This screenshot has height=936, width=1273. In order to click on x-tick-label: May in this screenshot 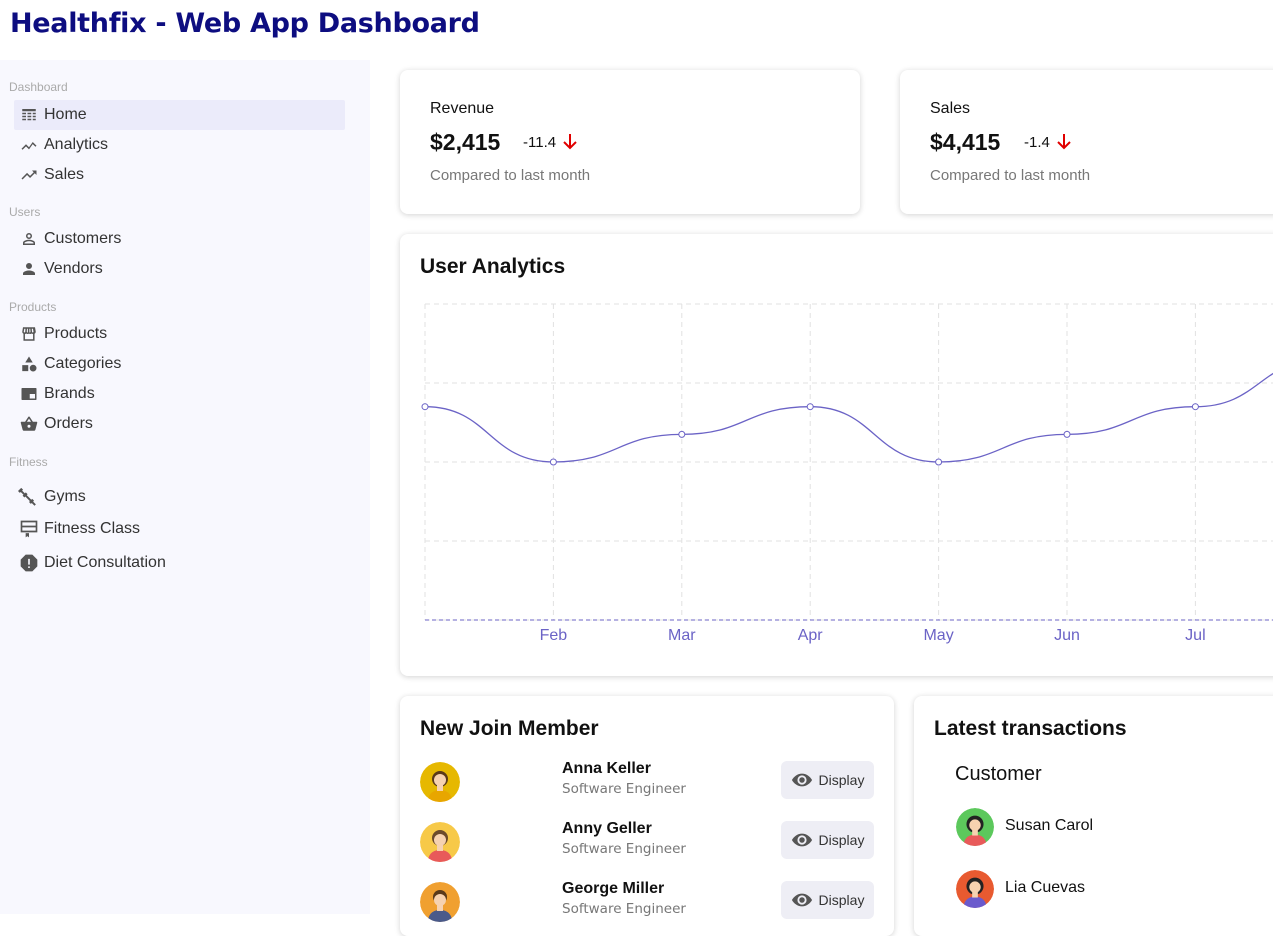, I will do `click(938, 635)`.